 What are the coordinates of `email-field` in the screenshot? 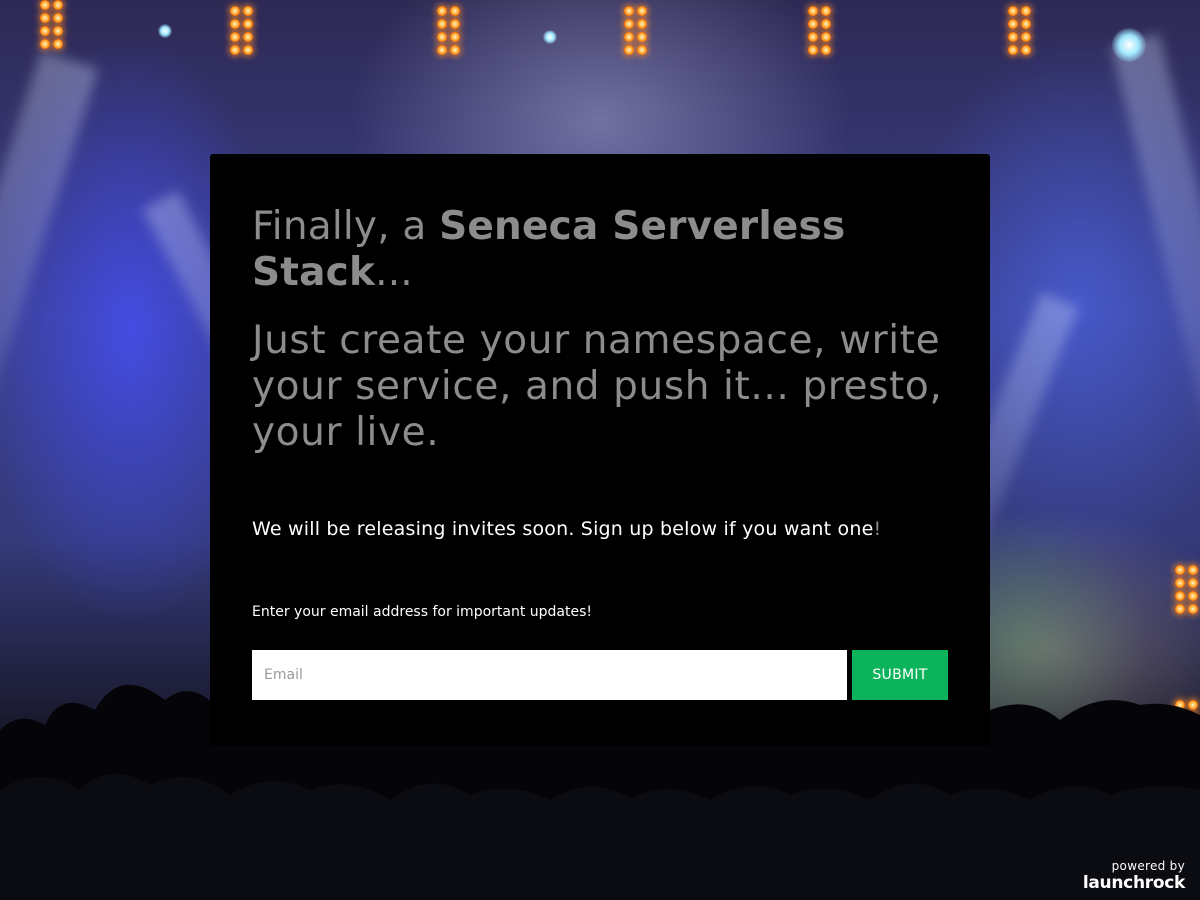 It's located at (549, 675).